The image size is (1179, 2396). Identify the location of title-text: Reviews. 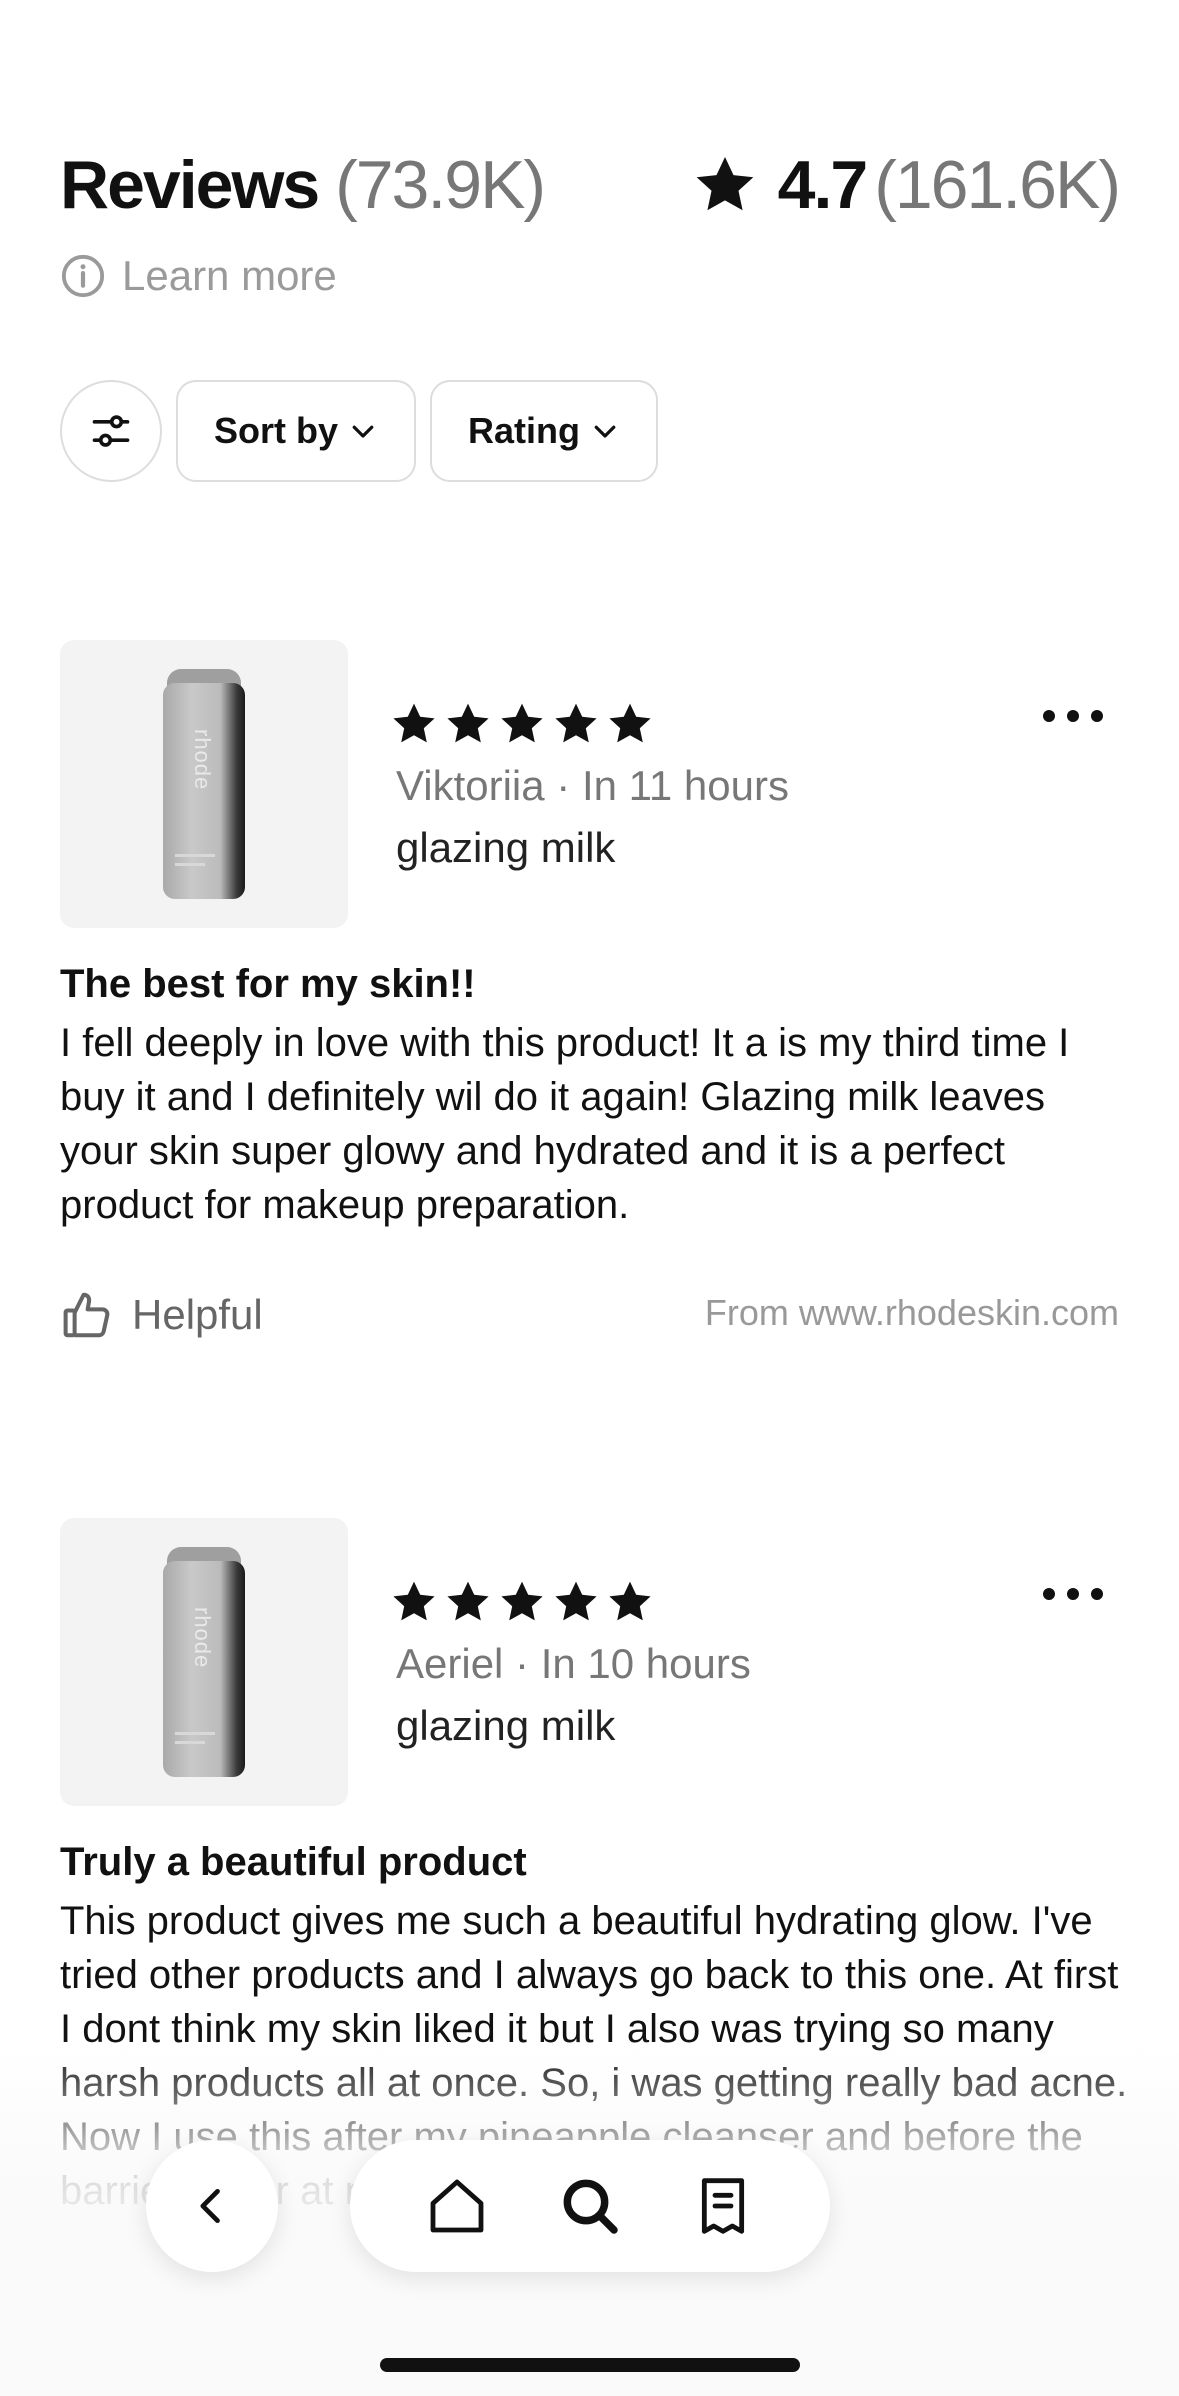
(190, 185).